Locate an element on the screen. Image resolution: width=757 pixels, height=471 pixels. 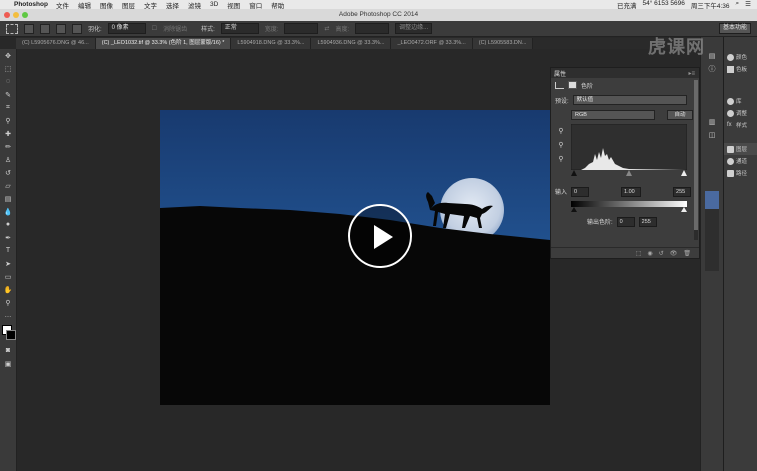
reset-icon: ↺ is located at coordinates (661, 253).